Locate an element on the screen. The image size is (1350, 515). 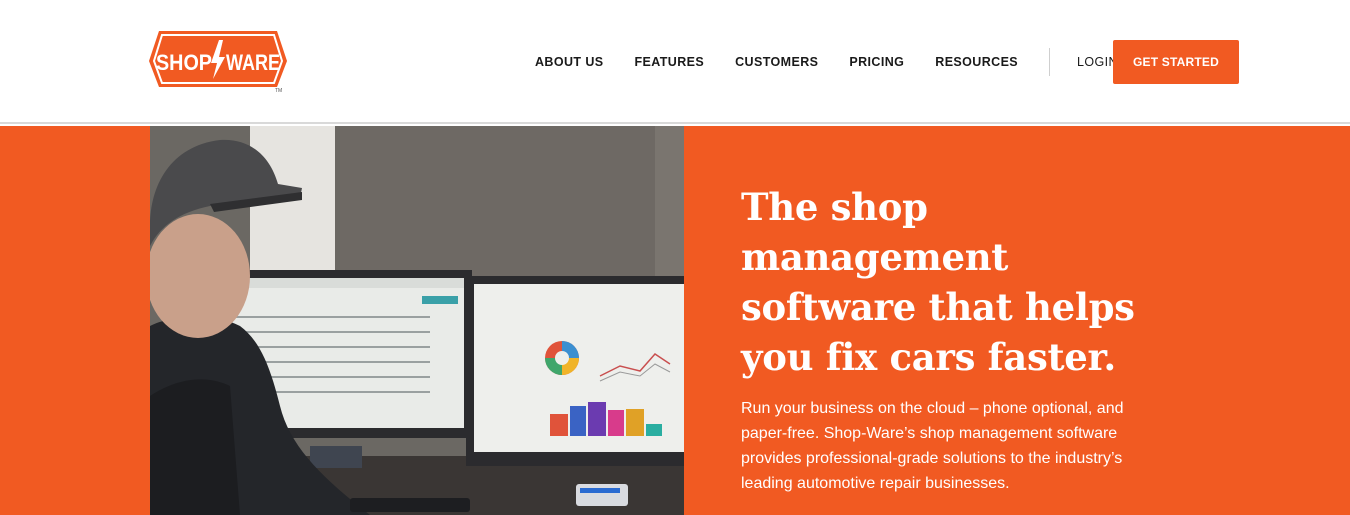
shop-ware-logo: SHOP WARE TM is located at coordinates (218, 61).